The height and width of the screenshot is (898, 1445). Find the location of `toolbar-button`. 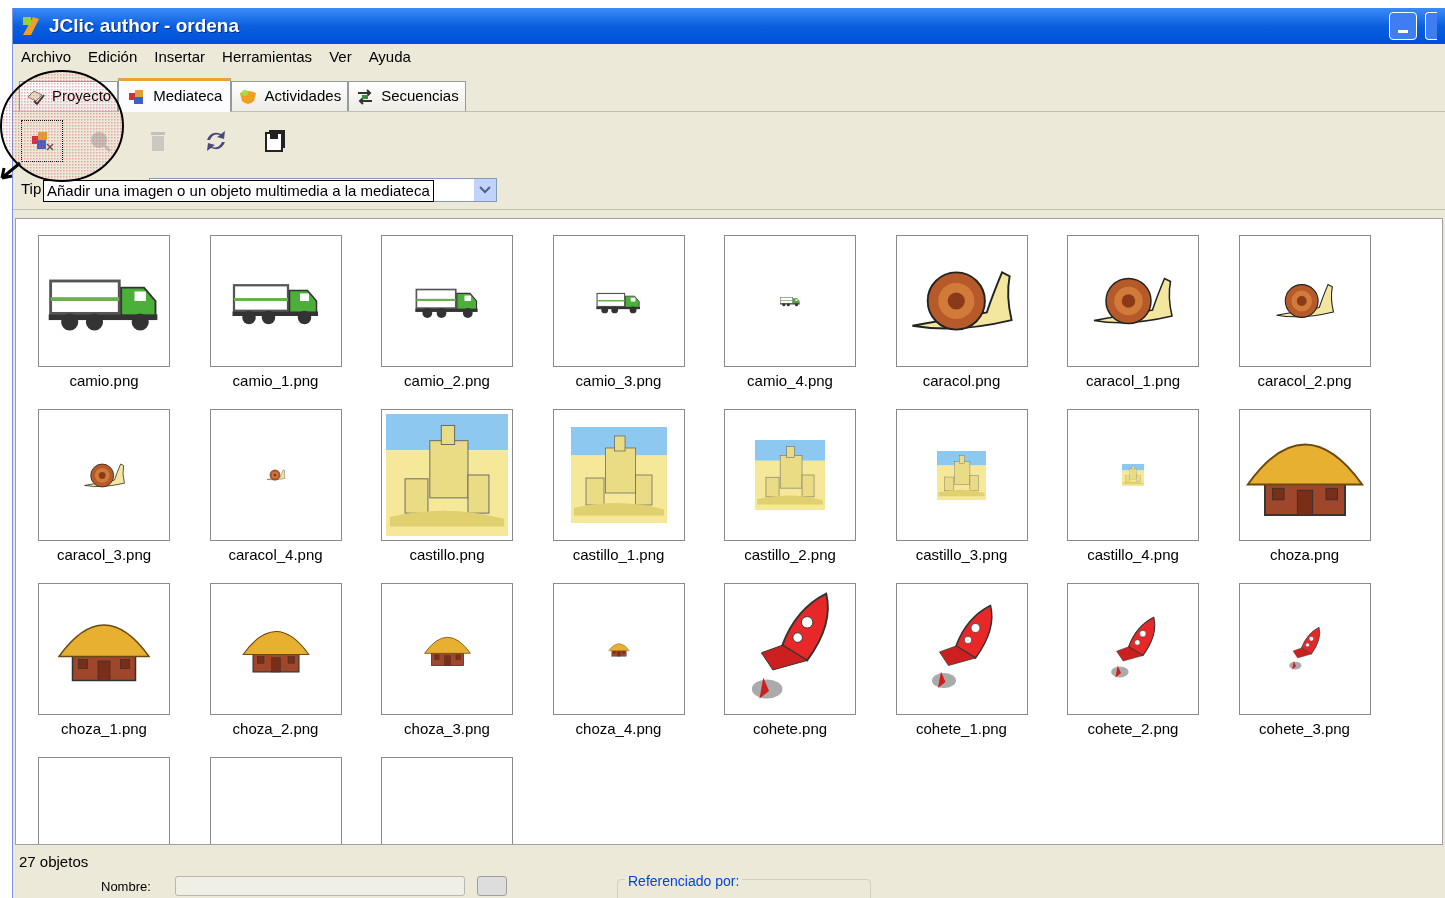

toolbar-button is located at coordinates (42, 141).